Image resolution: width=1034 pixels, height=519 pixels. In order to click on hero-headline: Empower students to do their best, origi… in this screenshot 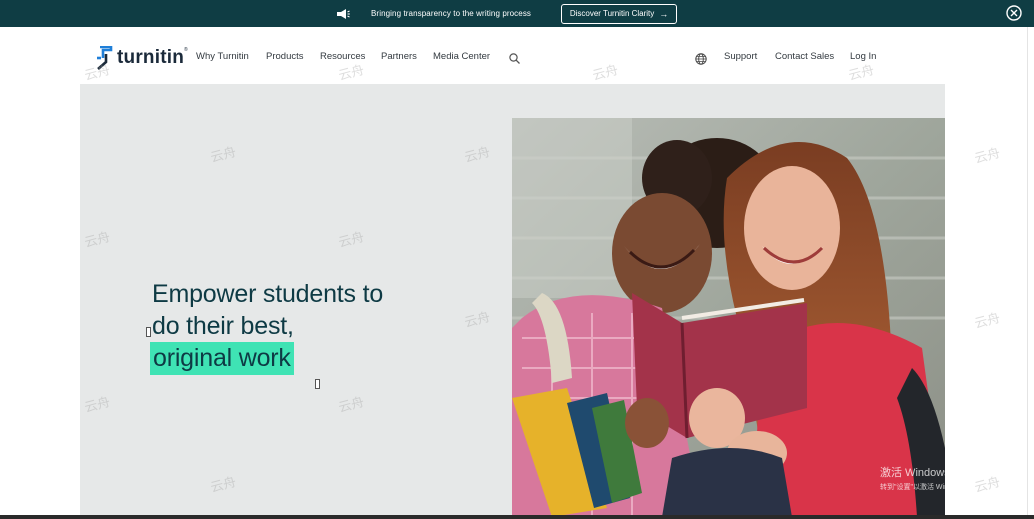, I will do `click(267, 326)`.